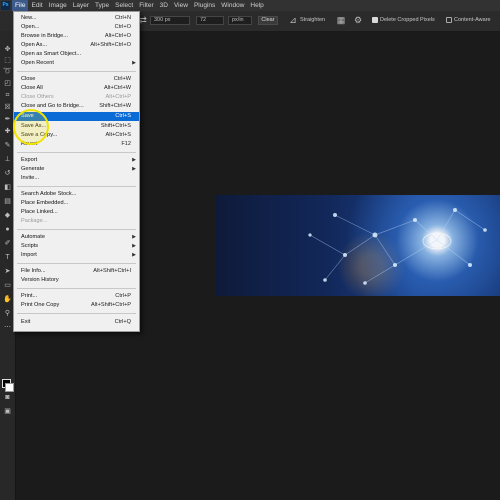 The height and width of the screenshot is (500, 500). I want to click on menu-help: Help, so click(256, 5).